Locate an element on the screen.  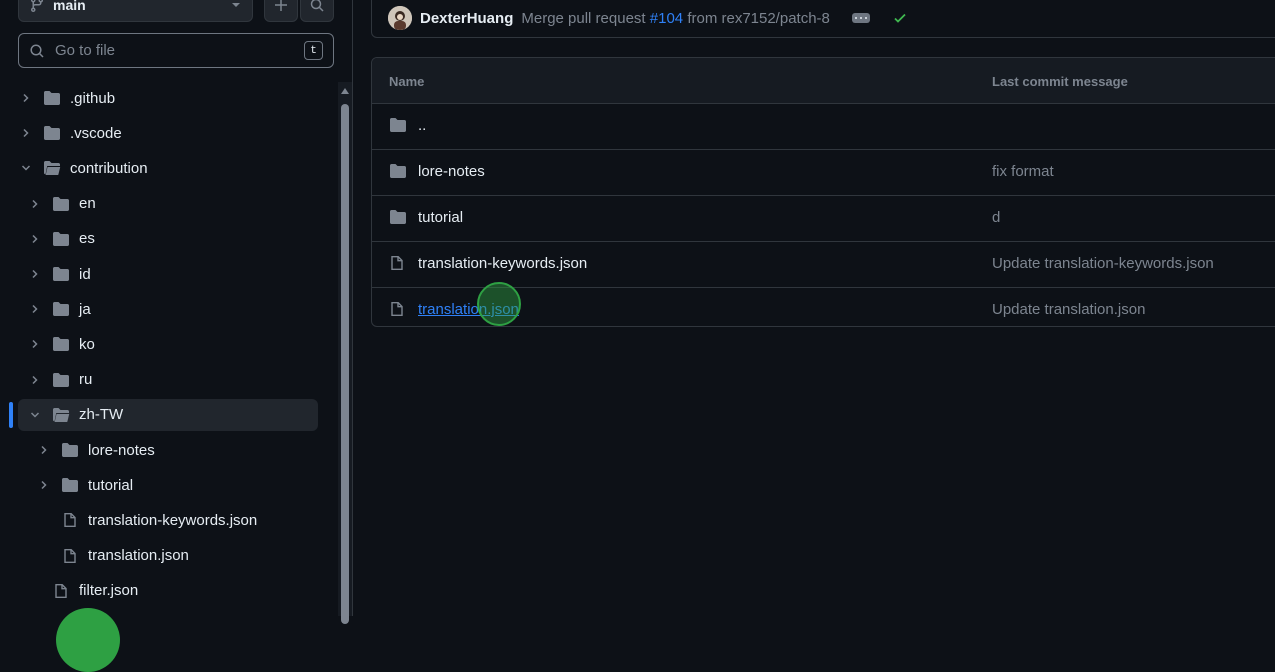
search-button is located at coordinates (317, 11).